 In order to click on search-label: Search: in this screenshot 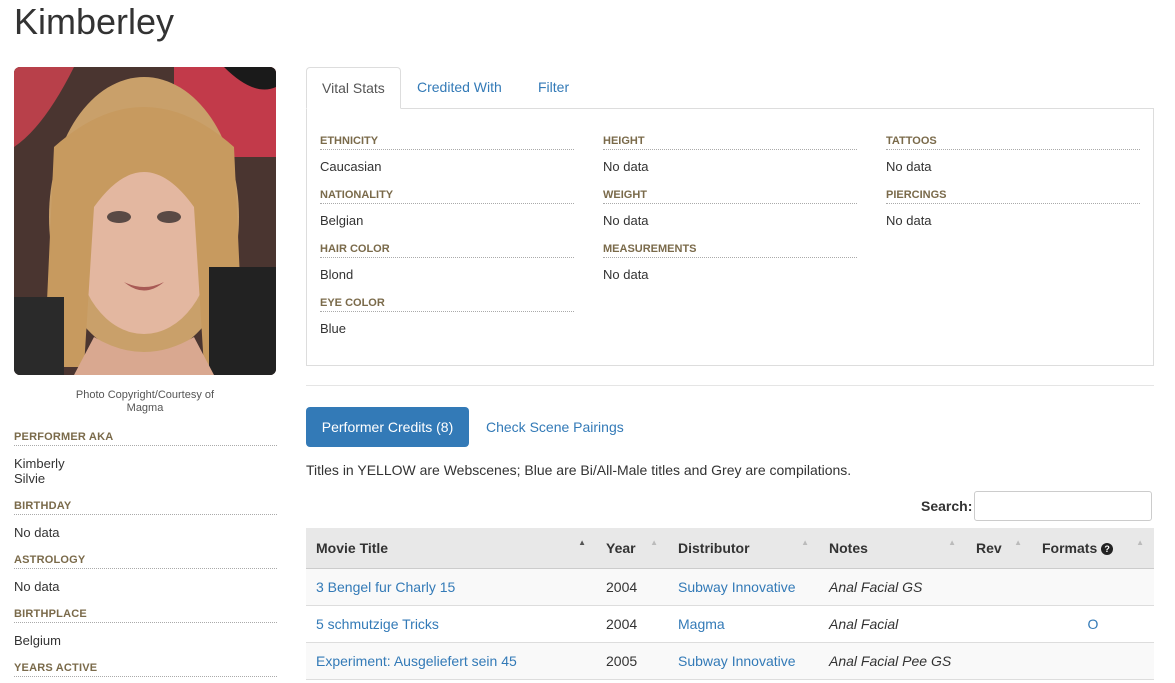, I will do `click(947, 506)`.